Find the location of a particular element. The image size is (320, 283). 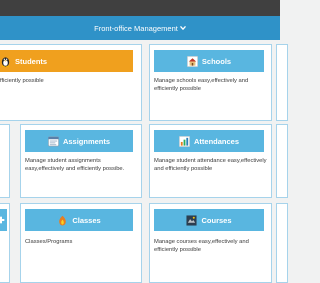

edge-card-right-row2 is located at coordinates (282, 161).